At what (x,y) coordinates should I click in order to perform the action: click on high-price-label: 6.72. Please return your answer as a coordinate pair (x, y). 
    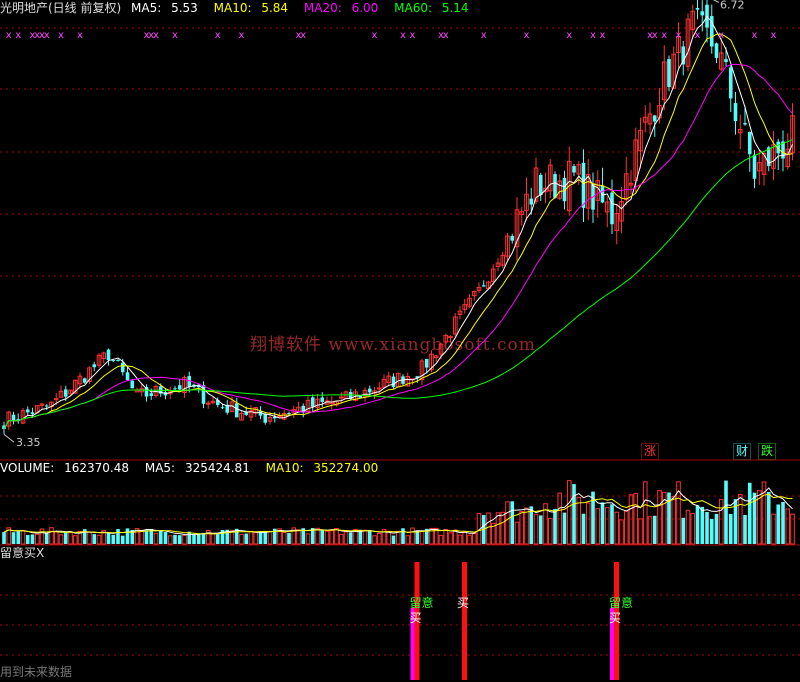
    Looking at the image, I should click on (732, 5).